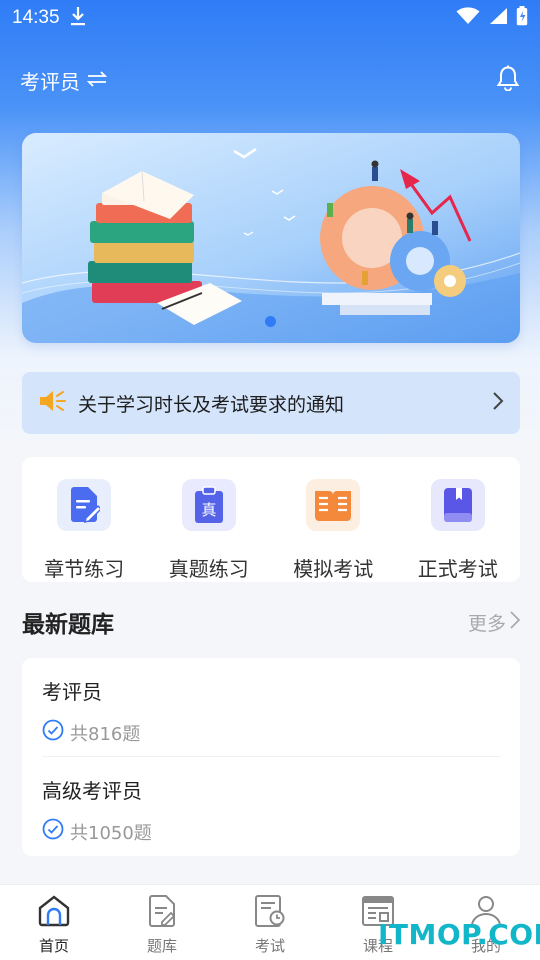 This screenshot has width=540, height=960. I want to click on entry-formal-exam: 正式考试, so click(458, 530).